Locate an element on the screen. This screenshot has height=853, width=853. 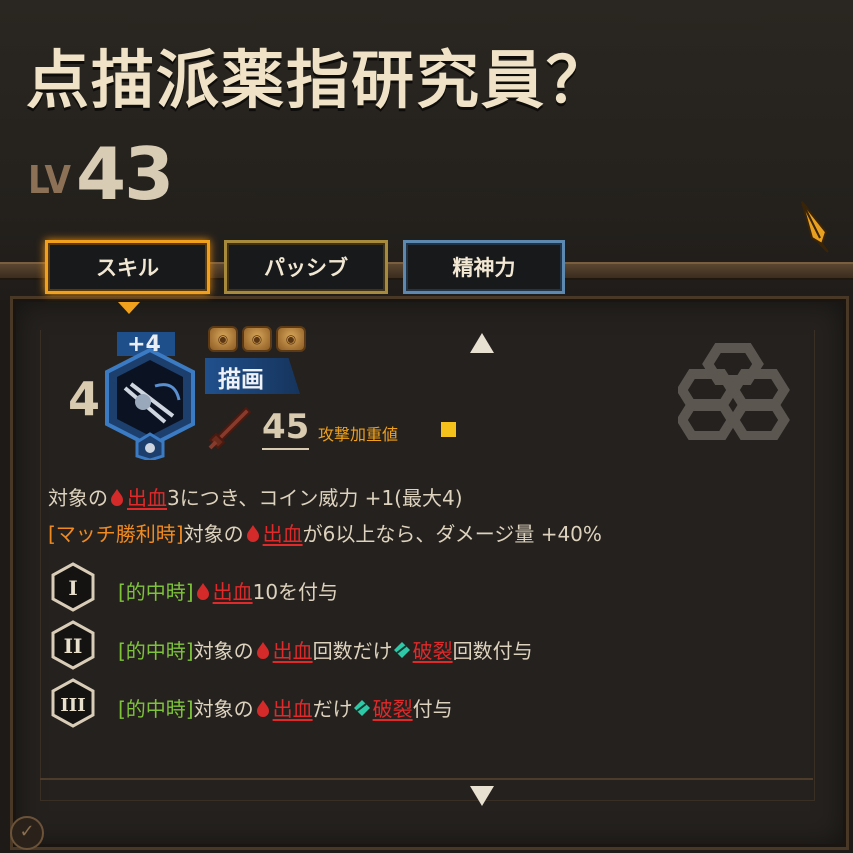
desc-text: 付与 is located at coordinates (432, 709).